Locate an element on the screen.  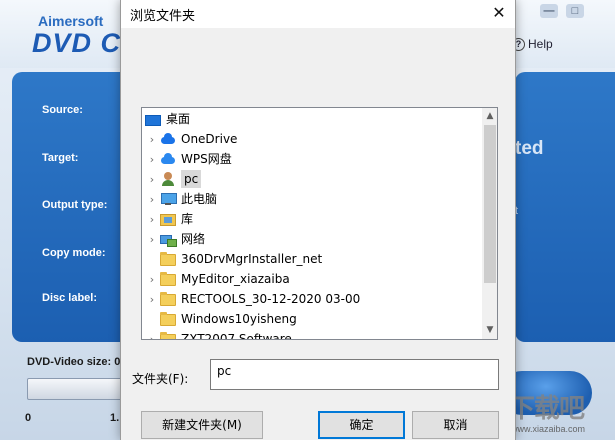
tree-item-label: ZXT2007 Software is located at coordinates (236, 336).